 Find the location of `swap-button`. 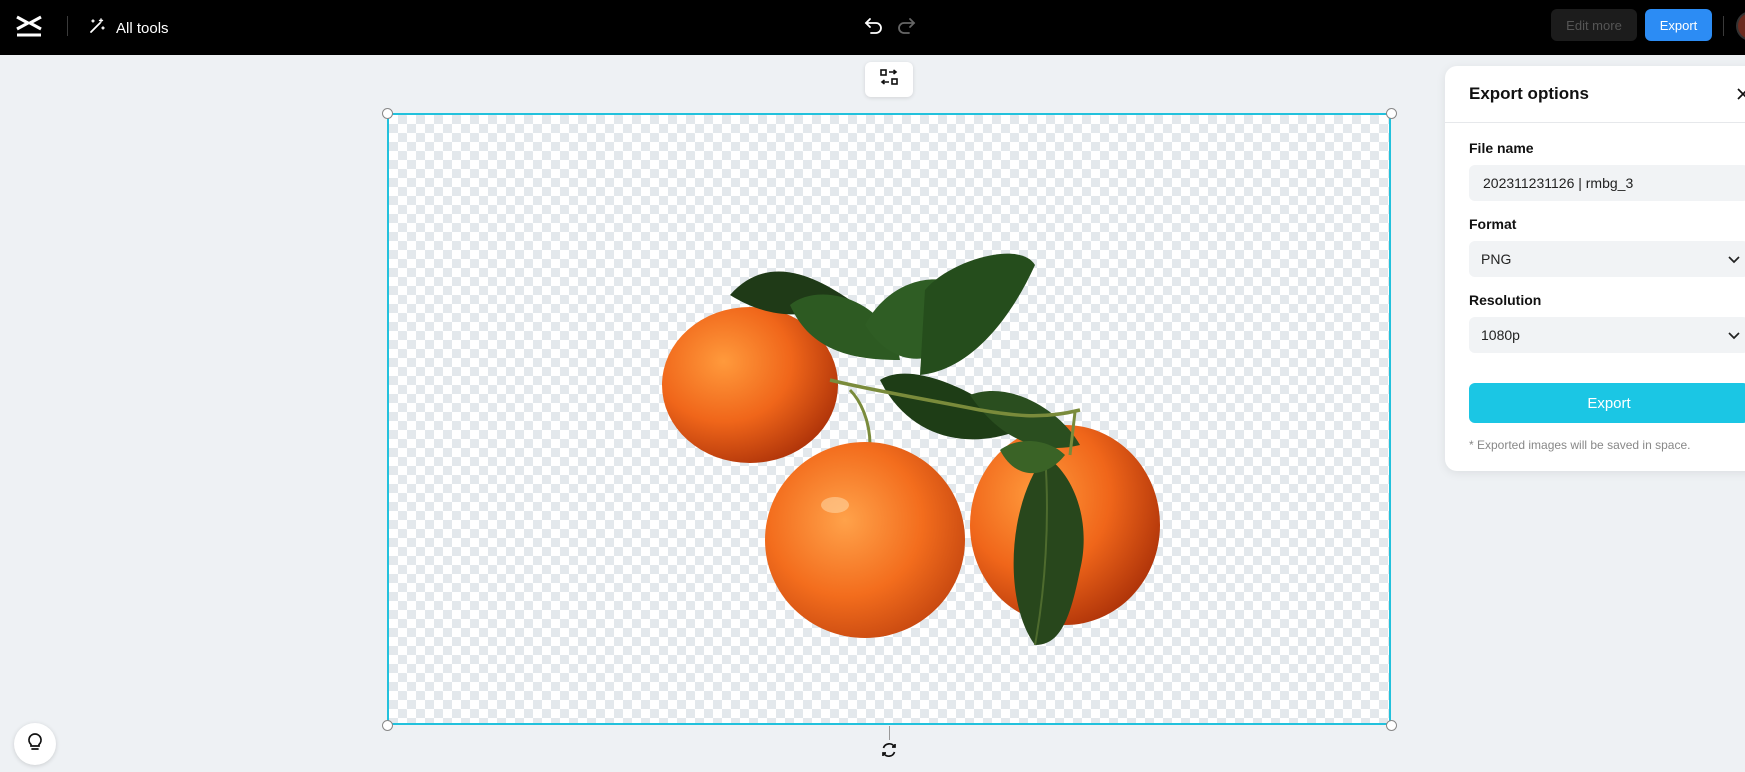

swap-button is located at coordinates (889, 79).